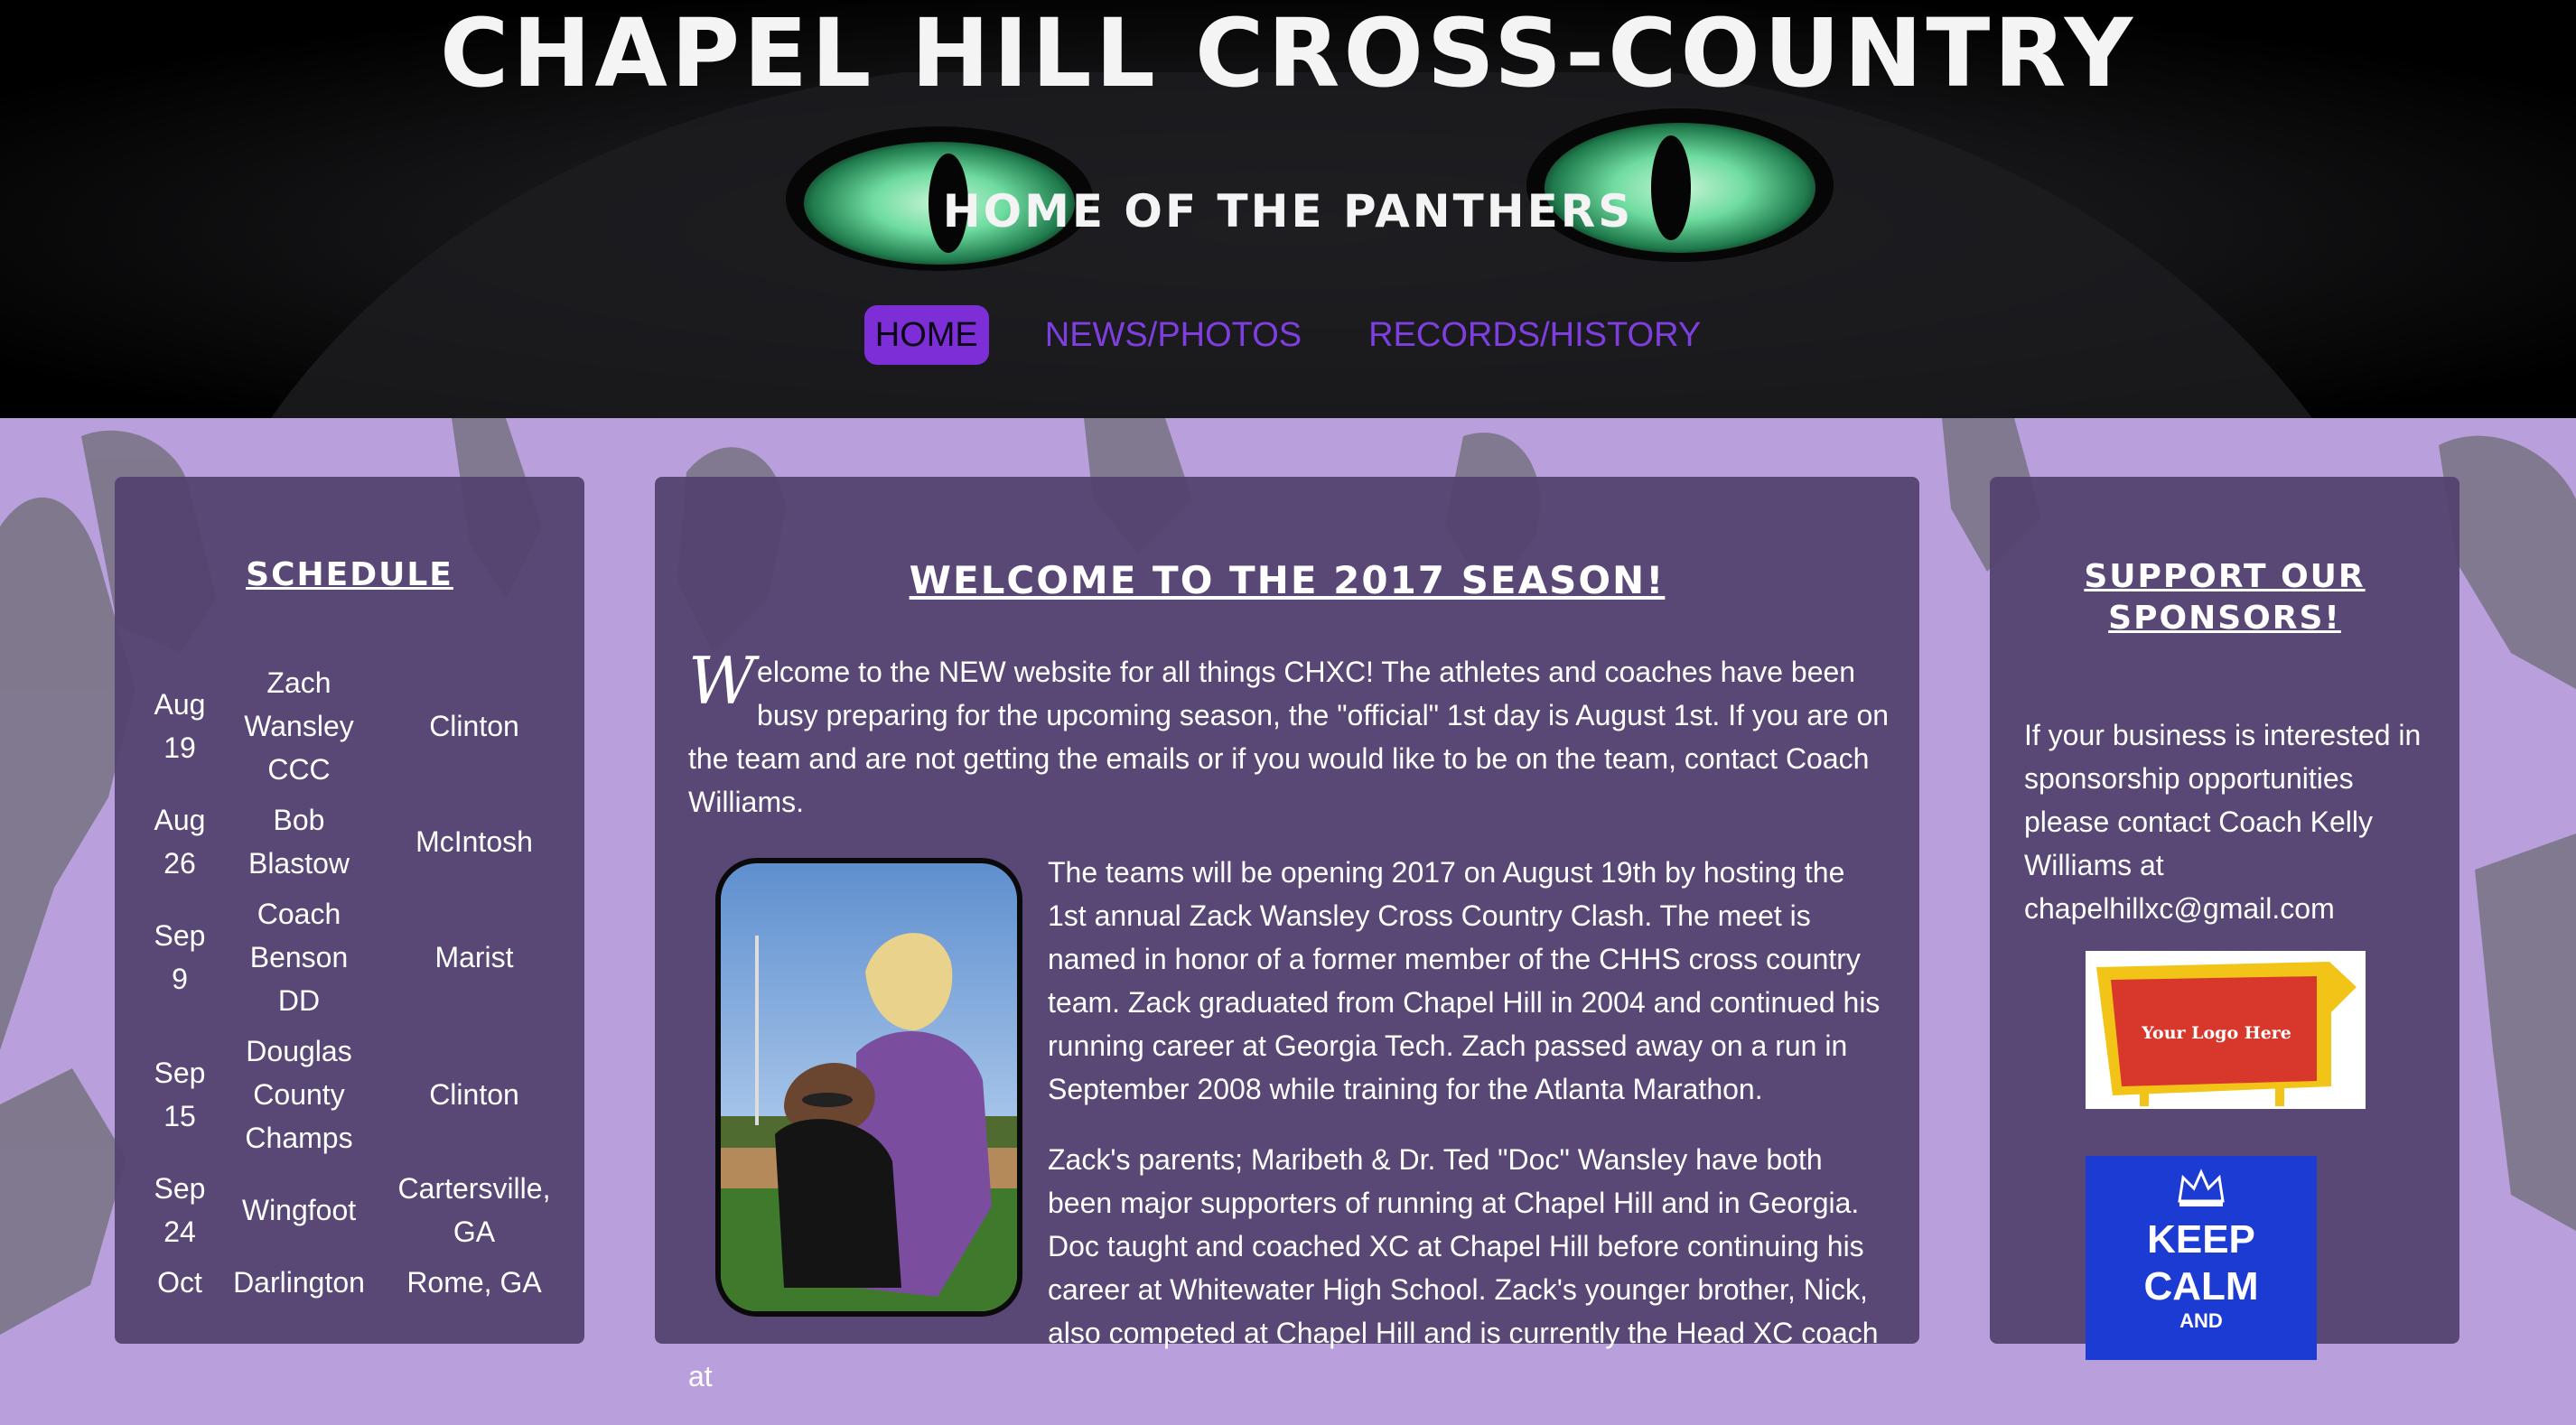  I want to click on keep-calm-sponsor-poster: KEEP CALM AND, so click(2201, 1258).